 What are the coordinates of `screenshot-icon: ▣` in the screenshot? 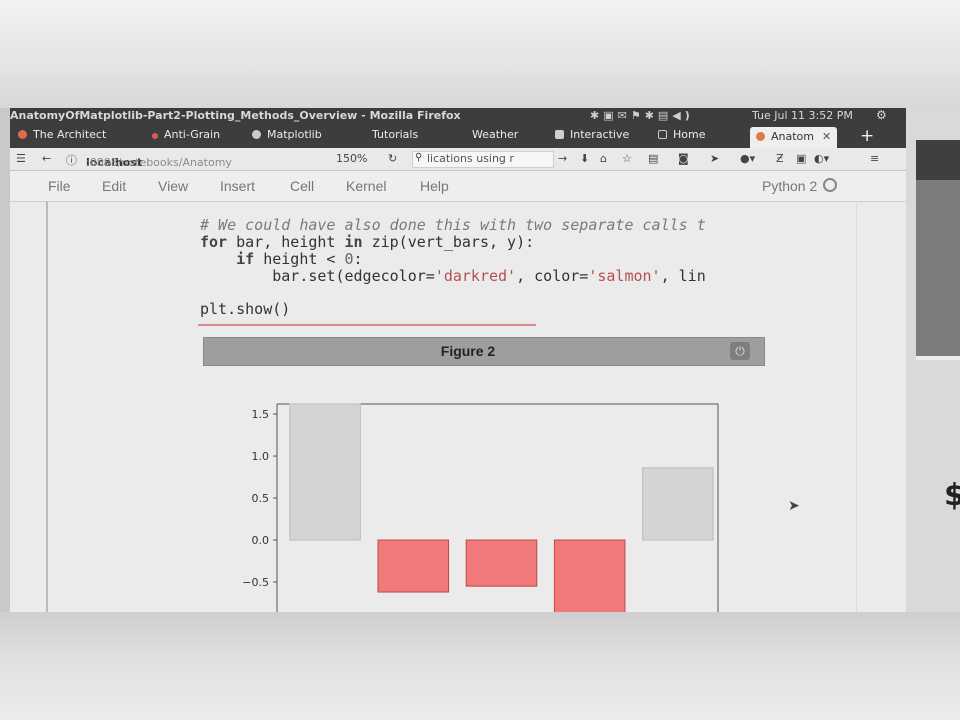 It's located at (801, 158).